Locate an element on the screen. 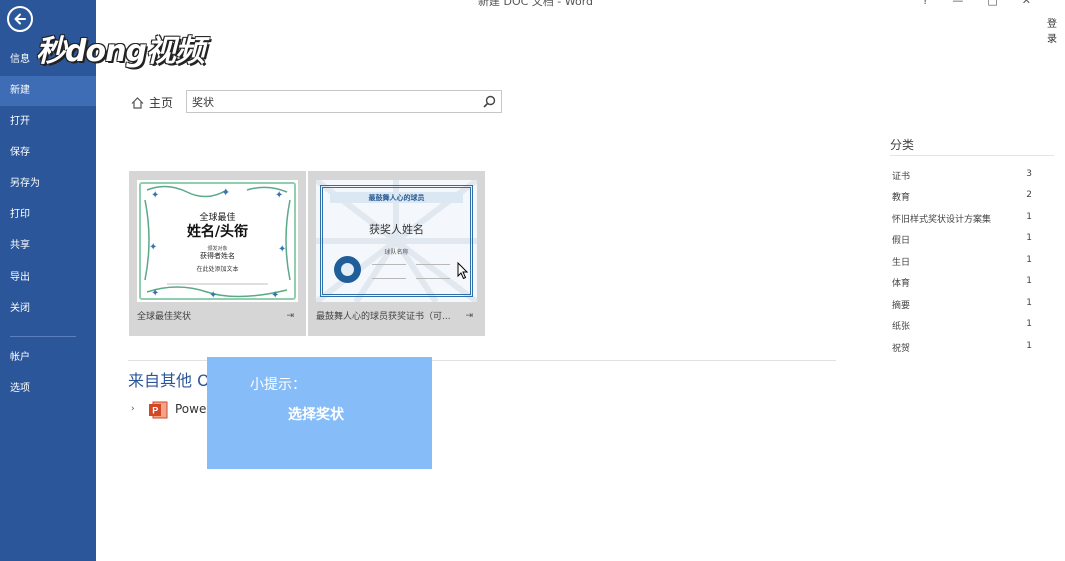 The height and width of the screenshot is (561, 1065). tip-title: 小提示： is located at coordinates (278, 385).